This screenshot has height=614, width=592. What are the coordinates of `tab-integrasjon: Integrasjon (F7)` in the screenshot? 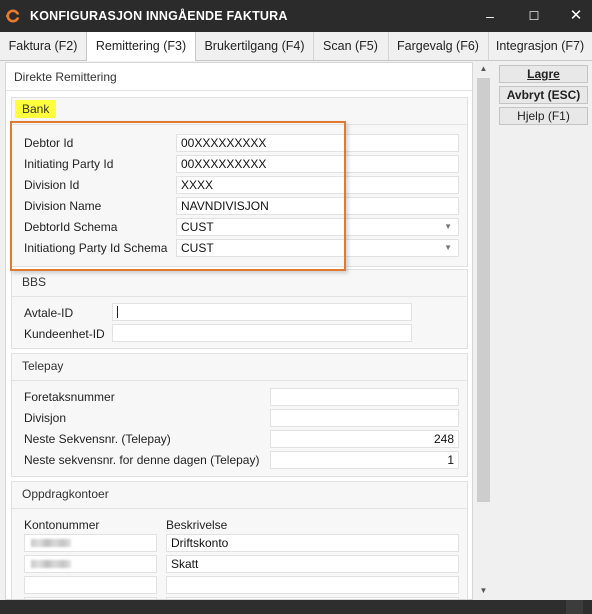 It's located at (540, 46).